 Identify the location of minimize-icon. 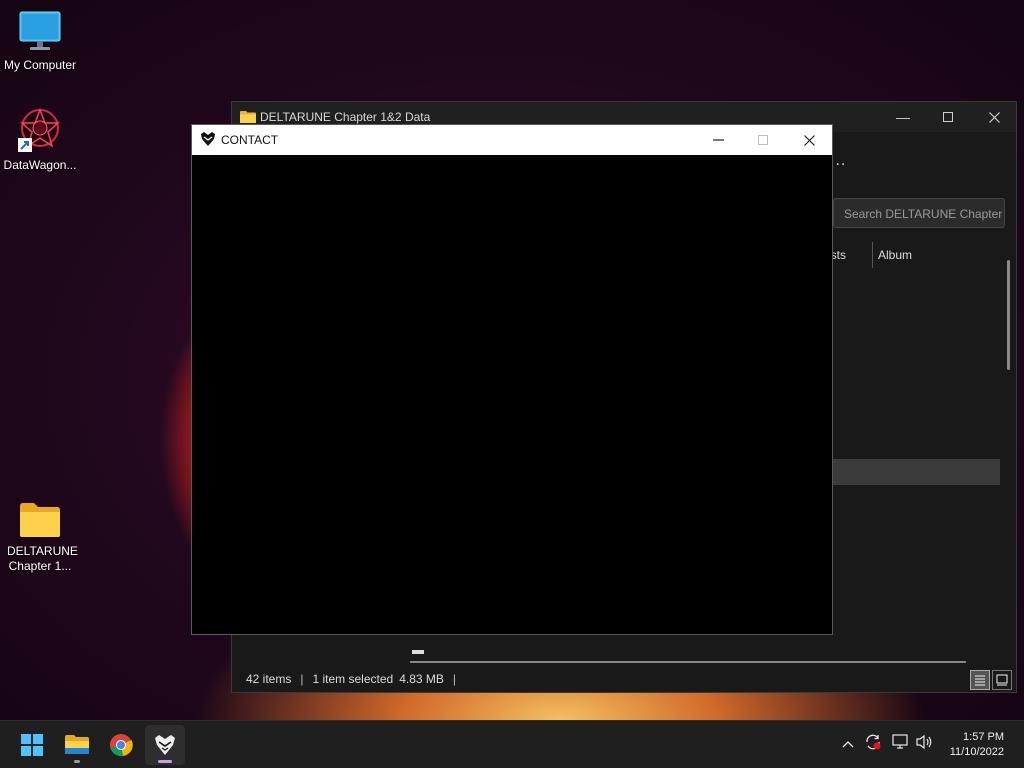
(718, 140).